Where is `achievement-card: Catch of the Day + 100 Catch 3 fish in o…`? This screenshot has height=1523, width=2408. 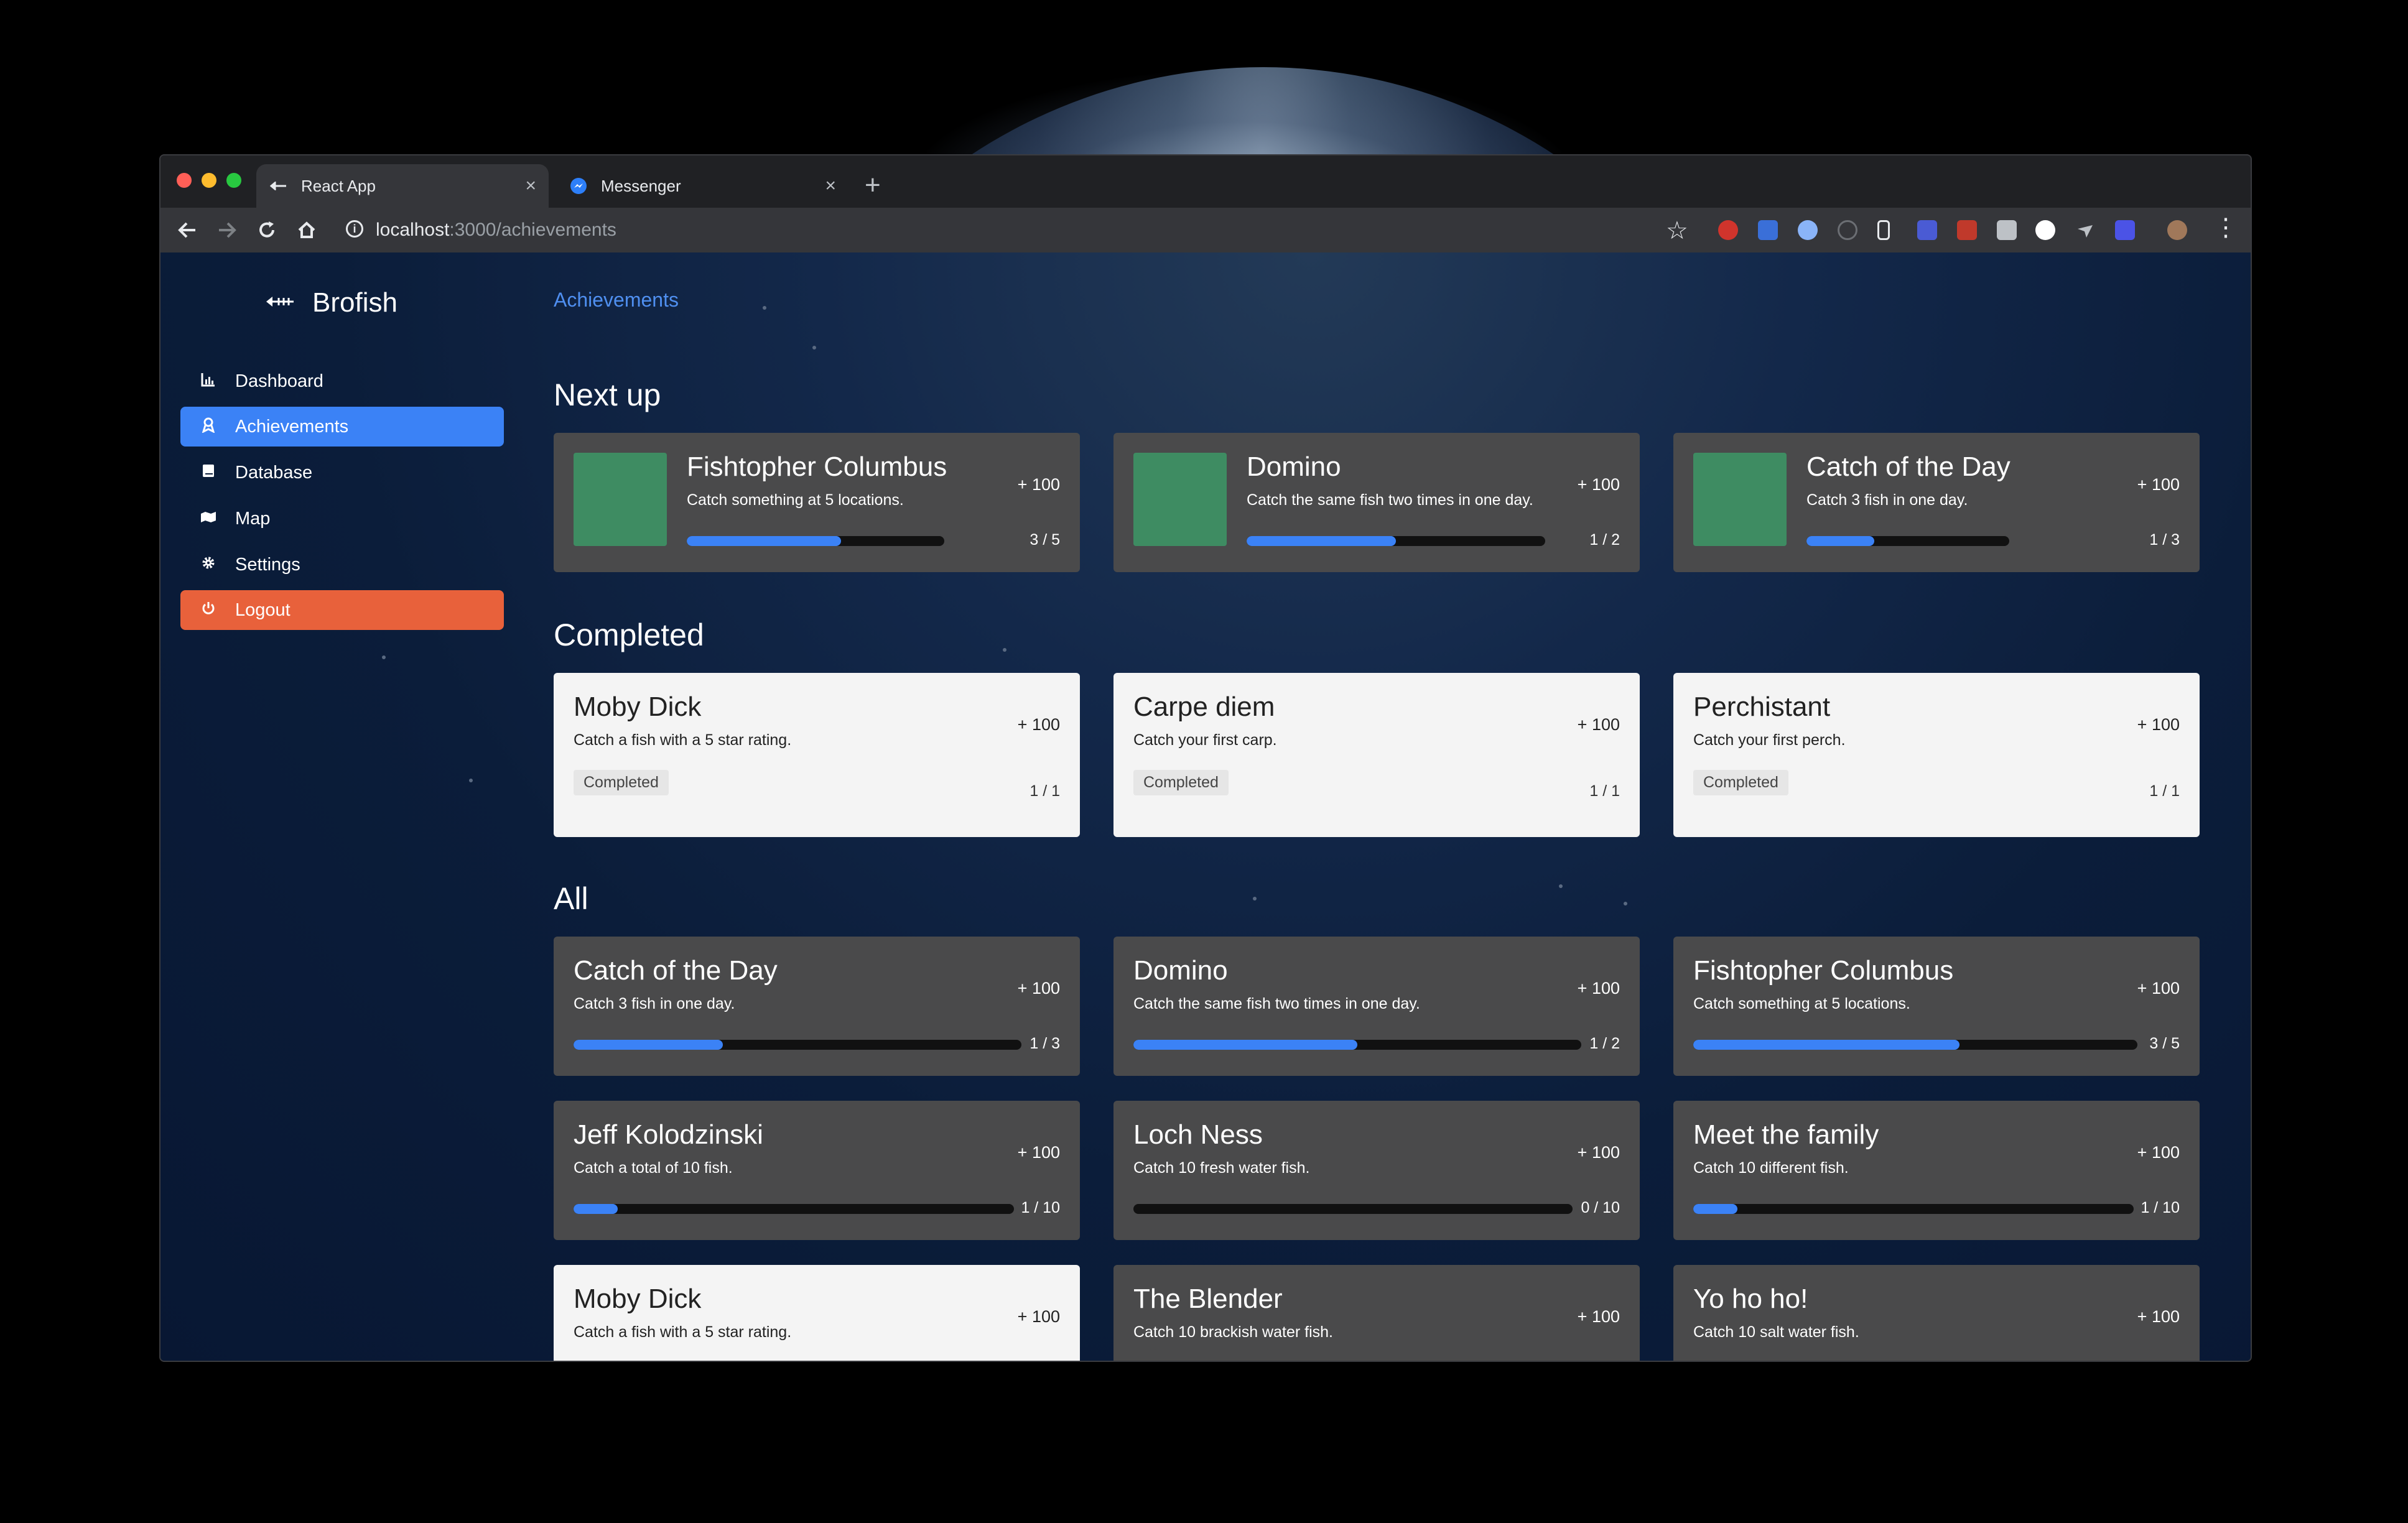 achievement-card: Catch of the Day + 100 Catch 3 fish in o… is located at coordinates (817, 1007).